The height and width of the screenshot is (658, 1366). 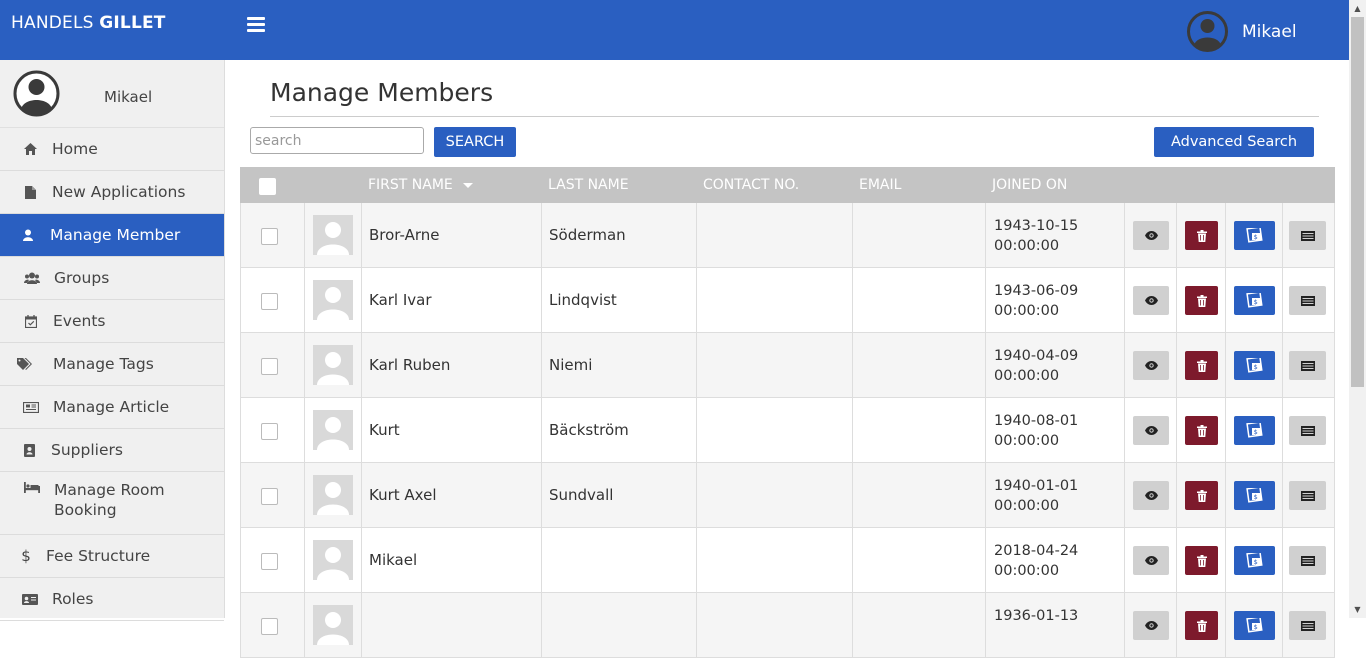 I want to click on first-name-cell: Mikael, so click(x=393, y=560).